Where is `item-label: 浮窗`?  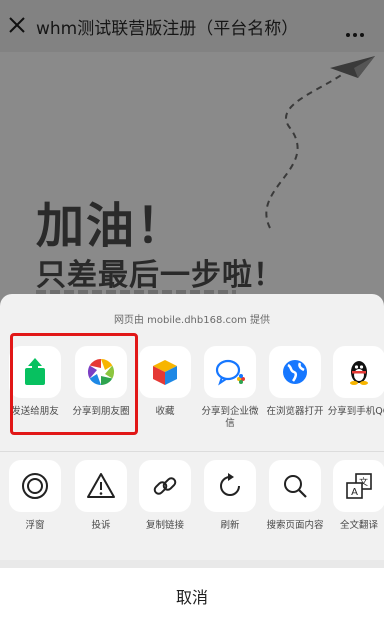 item-label: 浮窗 is located at coordinates (35, 525).